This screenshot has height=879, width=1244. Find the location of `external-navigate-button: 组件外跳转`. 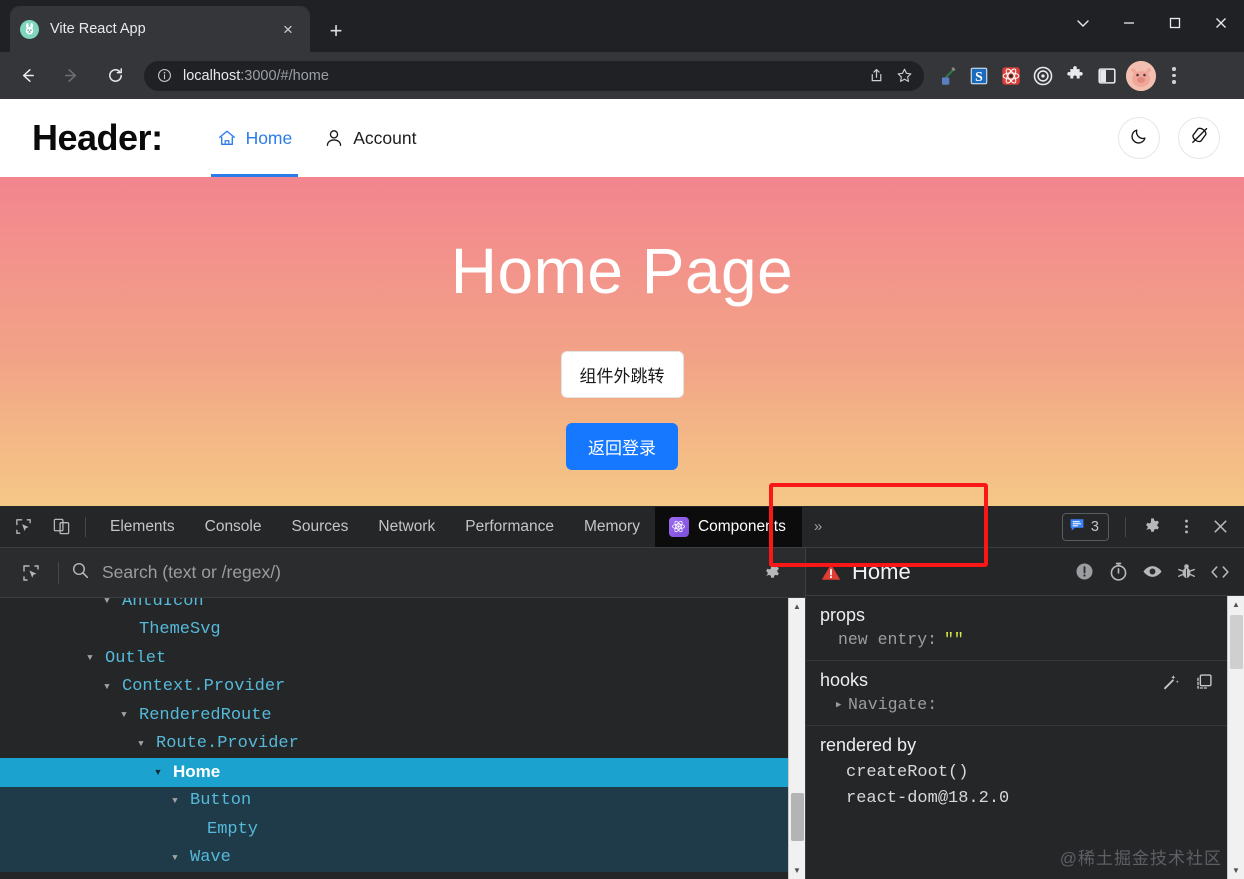

external-navigate-button: 组件外跳转 is located at coordinates (622, 374).